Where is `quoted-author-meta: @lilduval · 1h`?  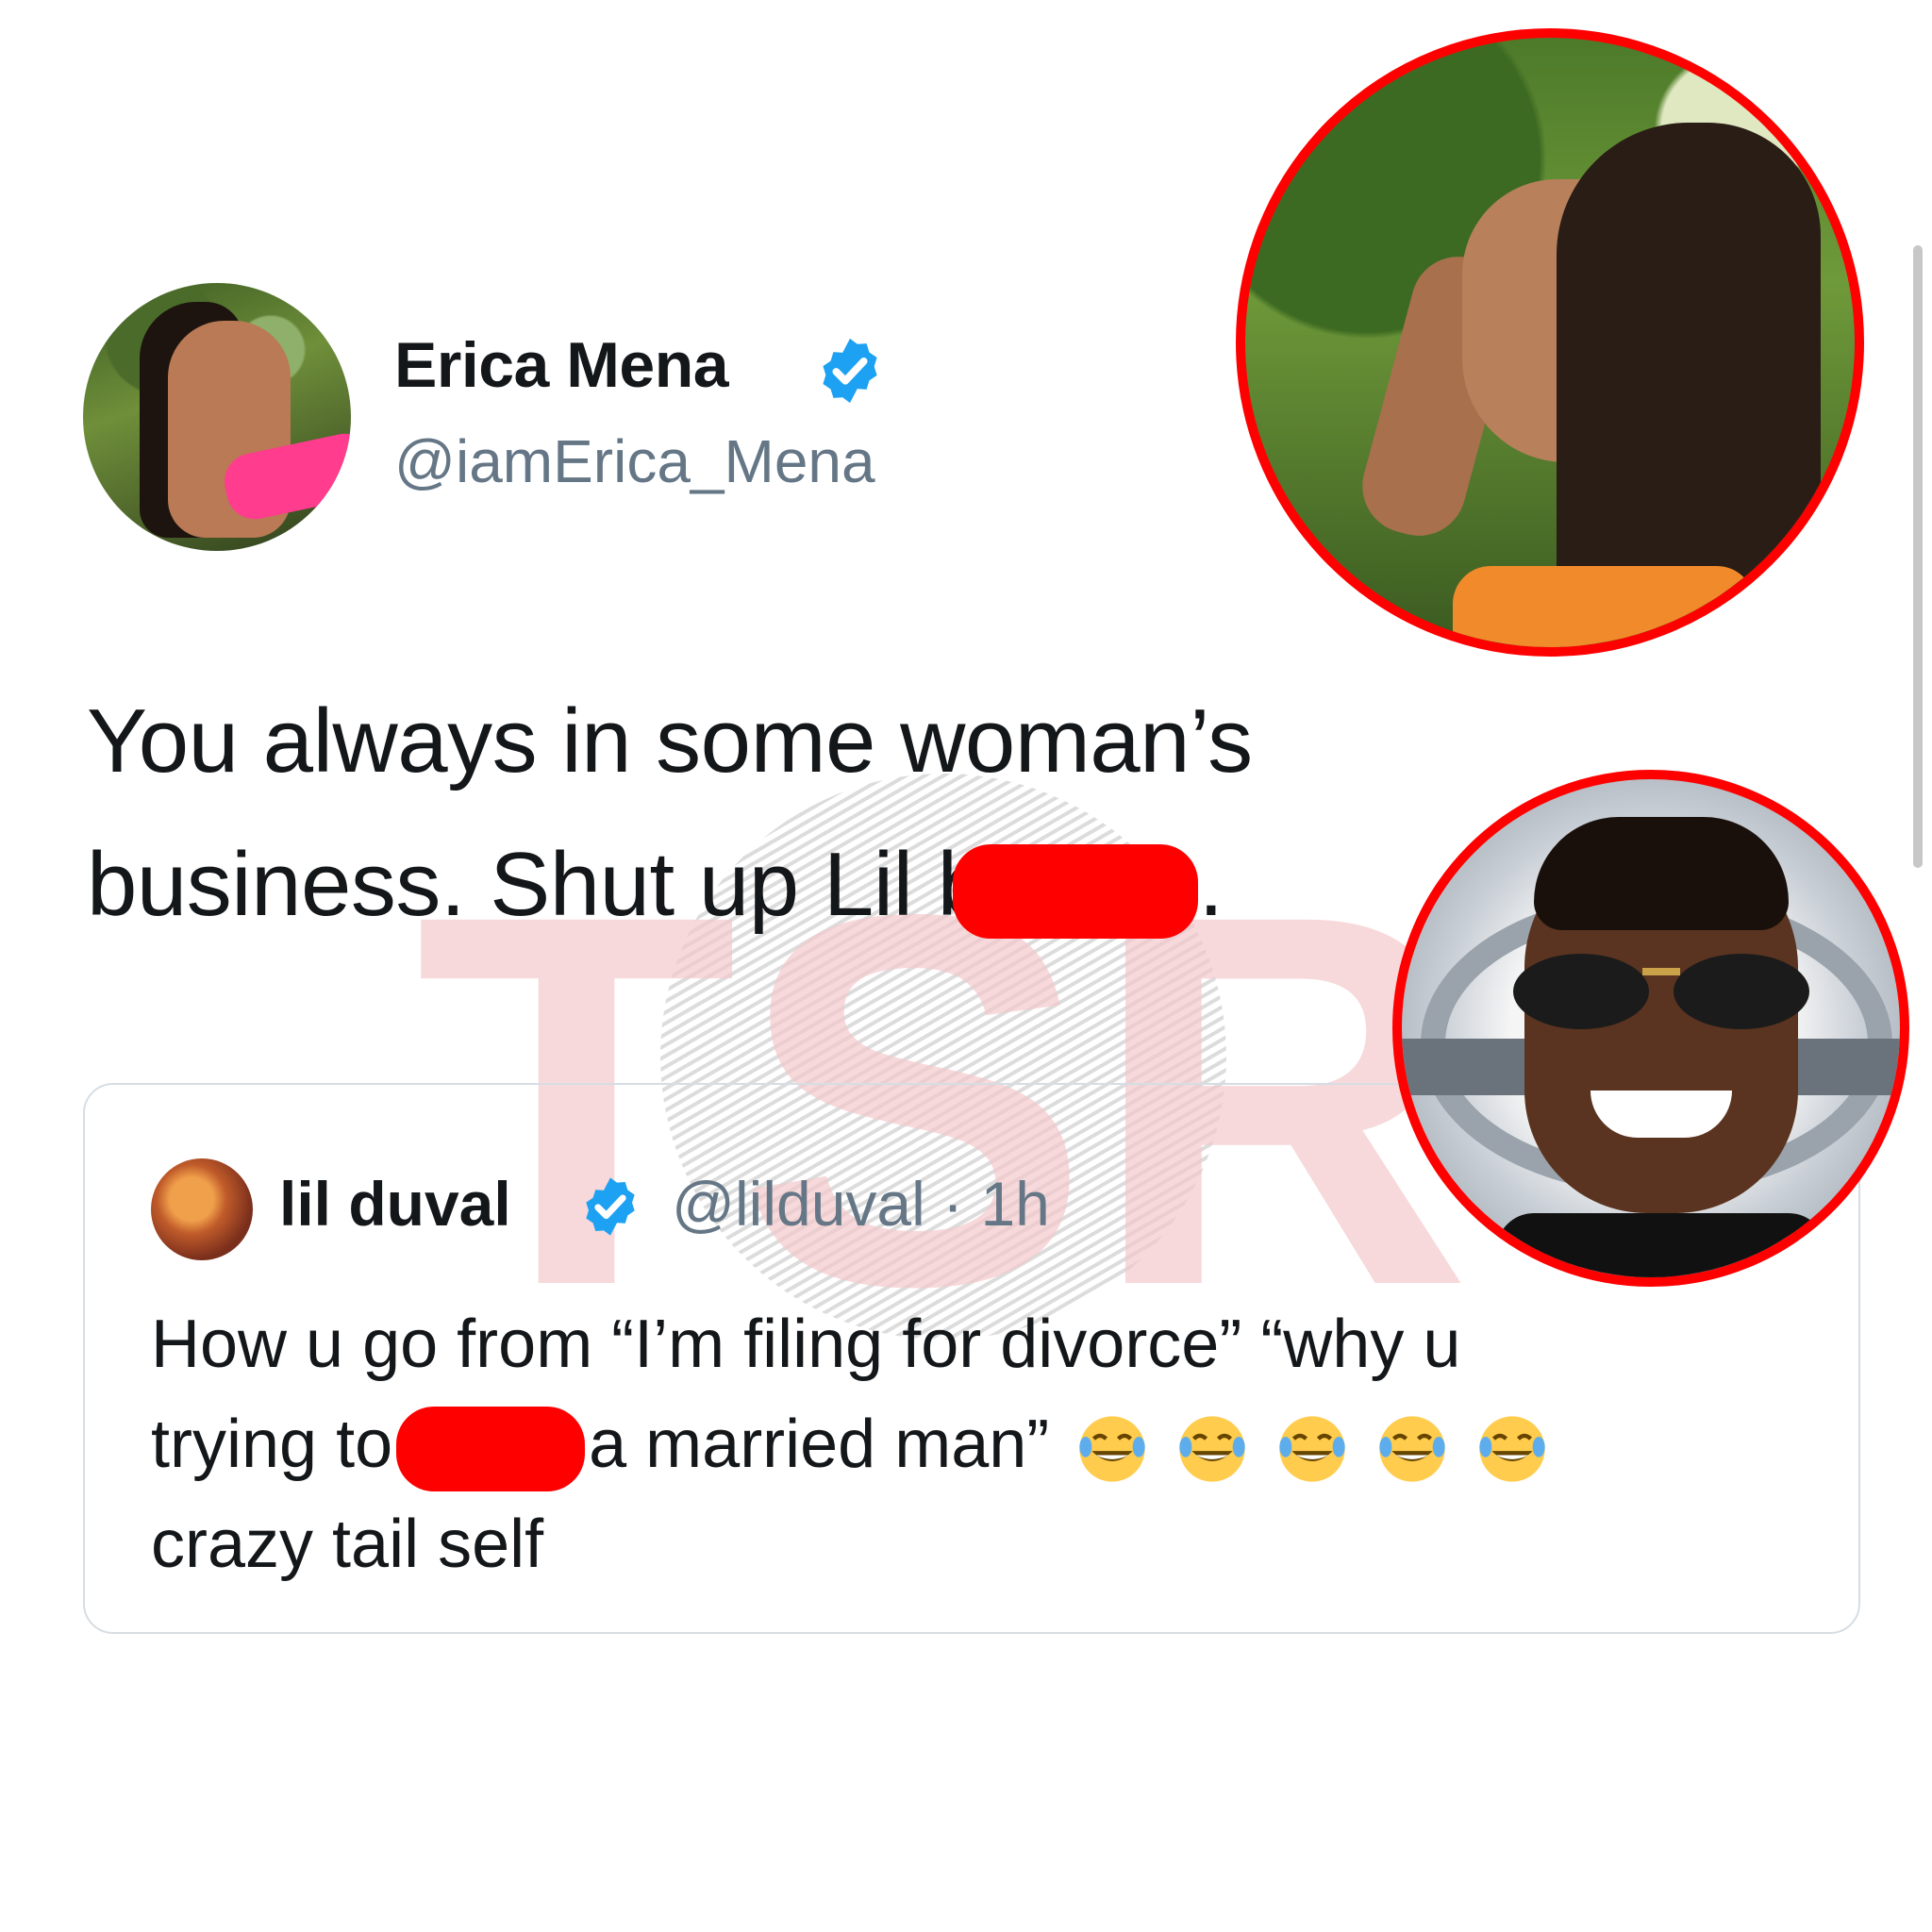
quoted-author-meta: @lilduval · 1h is located at coordinates (861, 1204).